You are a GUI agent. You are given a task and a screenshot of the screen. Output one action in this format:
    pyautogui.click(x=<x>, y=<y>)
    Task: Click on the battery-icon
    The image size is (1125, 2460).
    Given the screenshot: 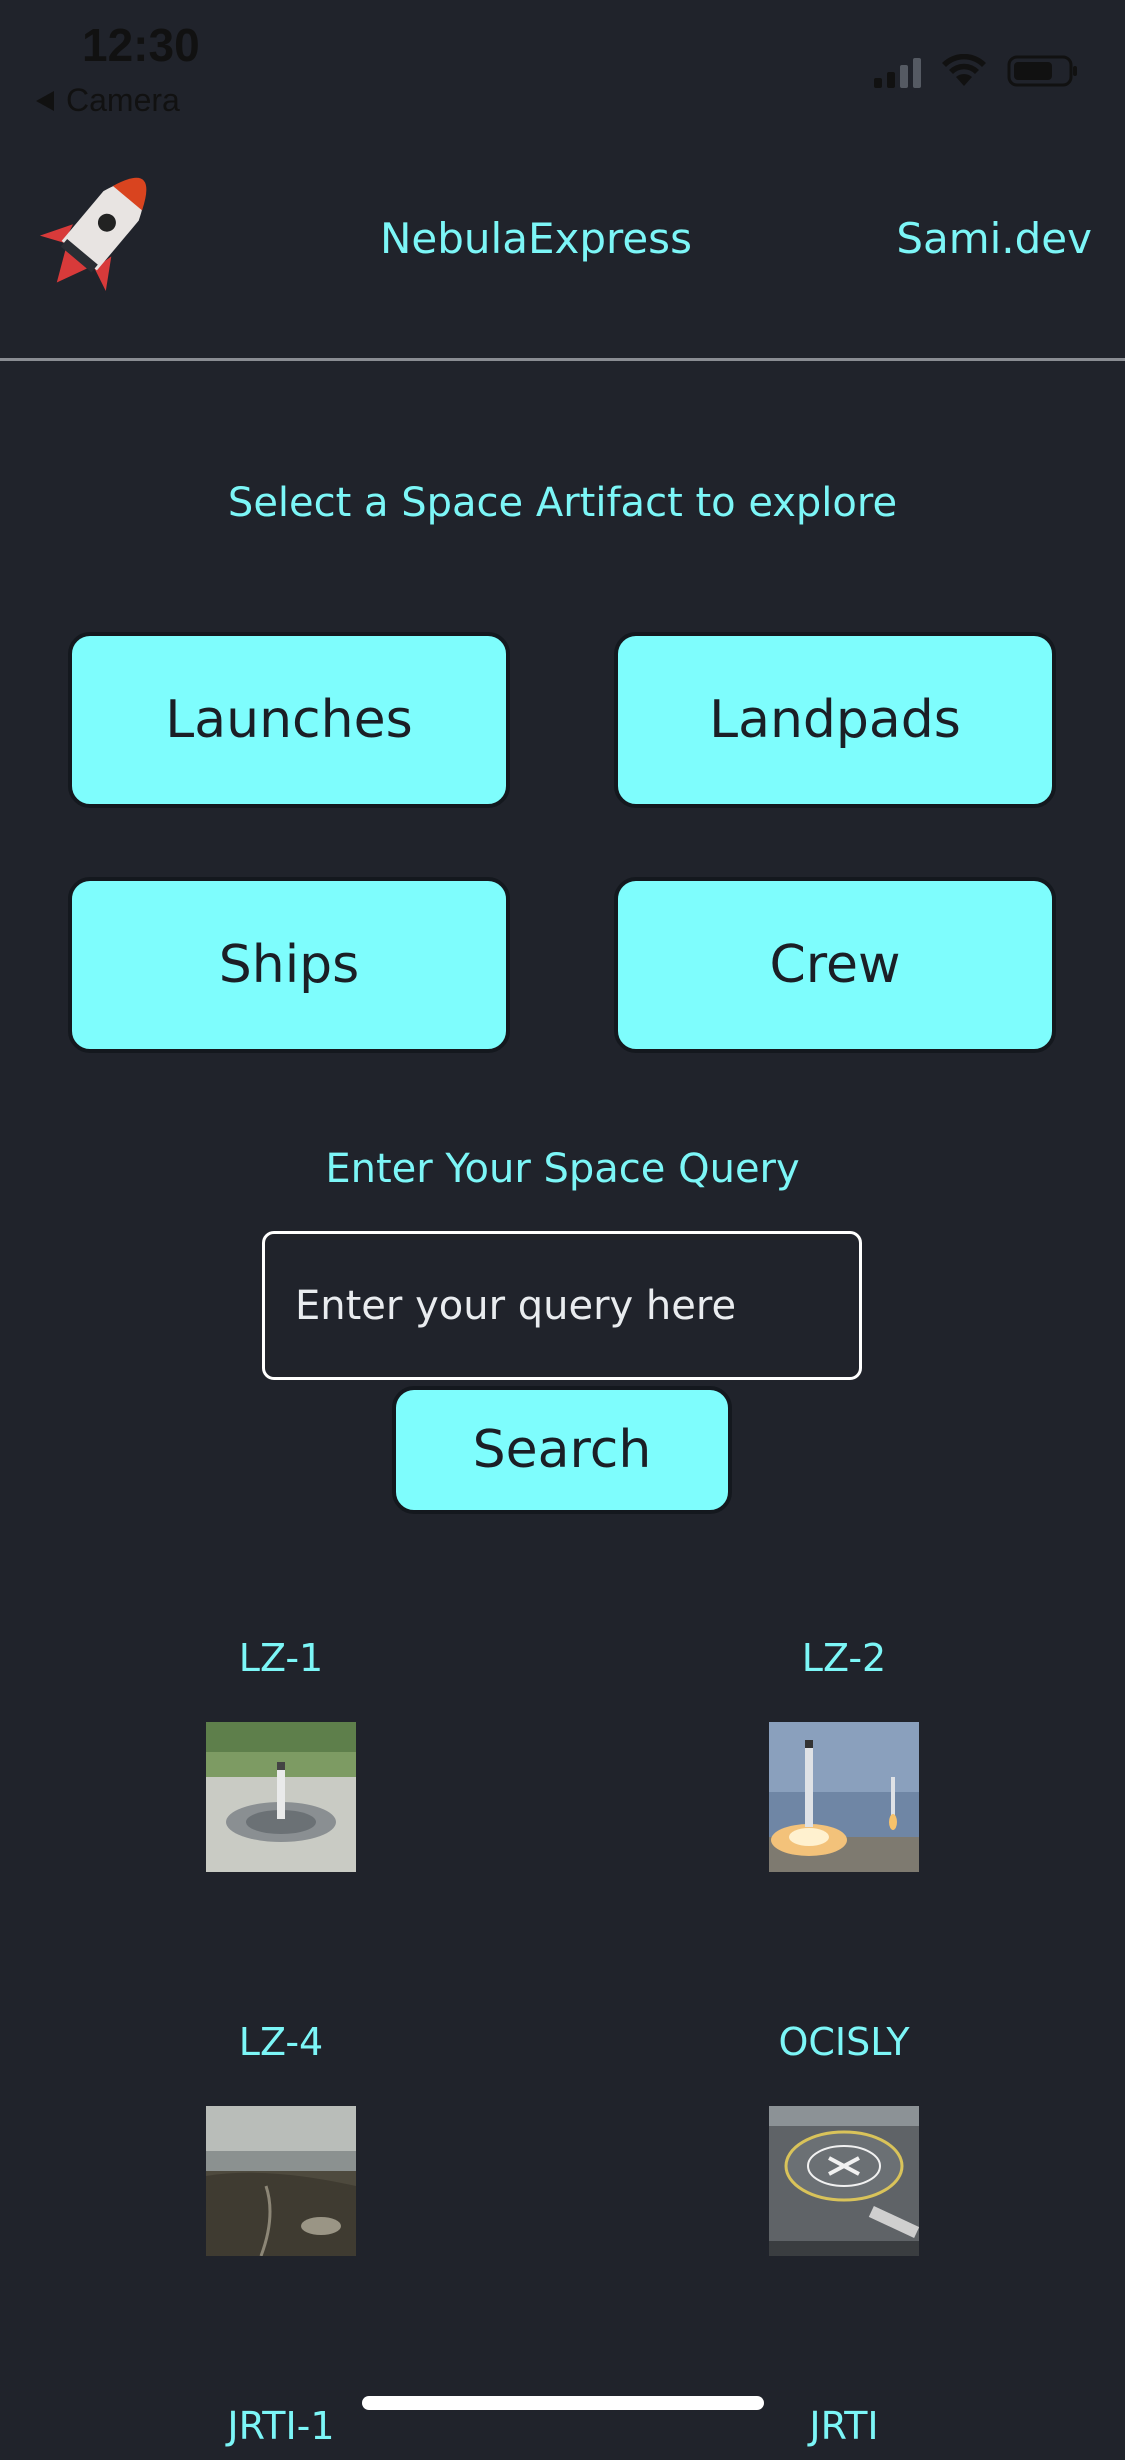 What is the action you would take?
    pyautogui.click(x=1042, y=71)
    